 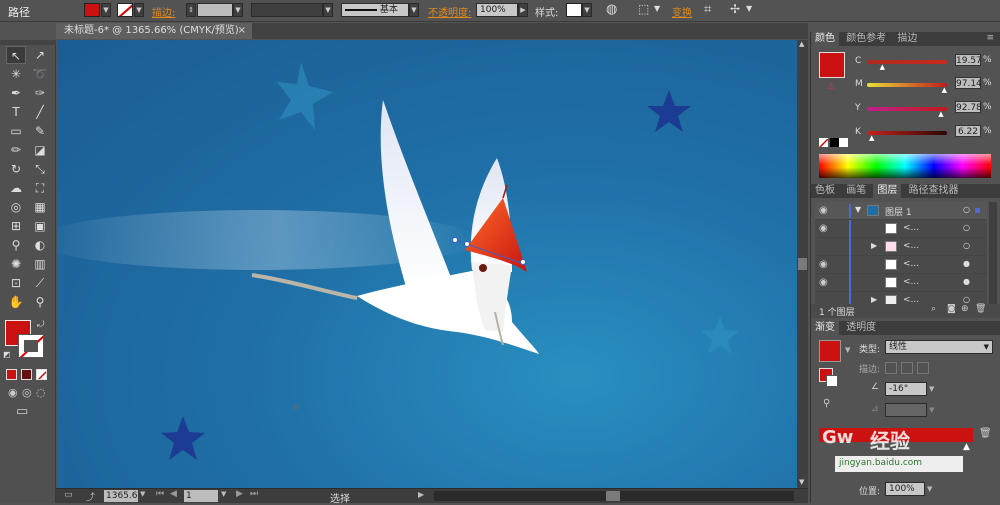 What do you see at coordinates (613, 496) in the screenshot?
I see `horizontal-scroll-thumb` at bounding box center [613, 496].